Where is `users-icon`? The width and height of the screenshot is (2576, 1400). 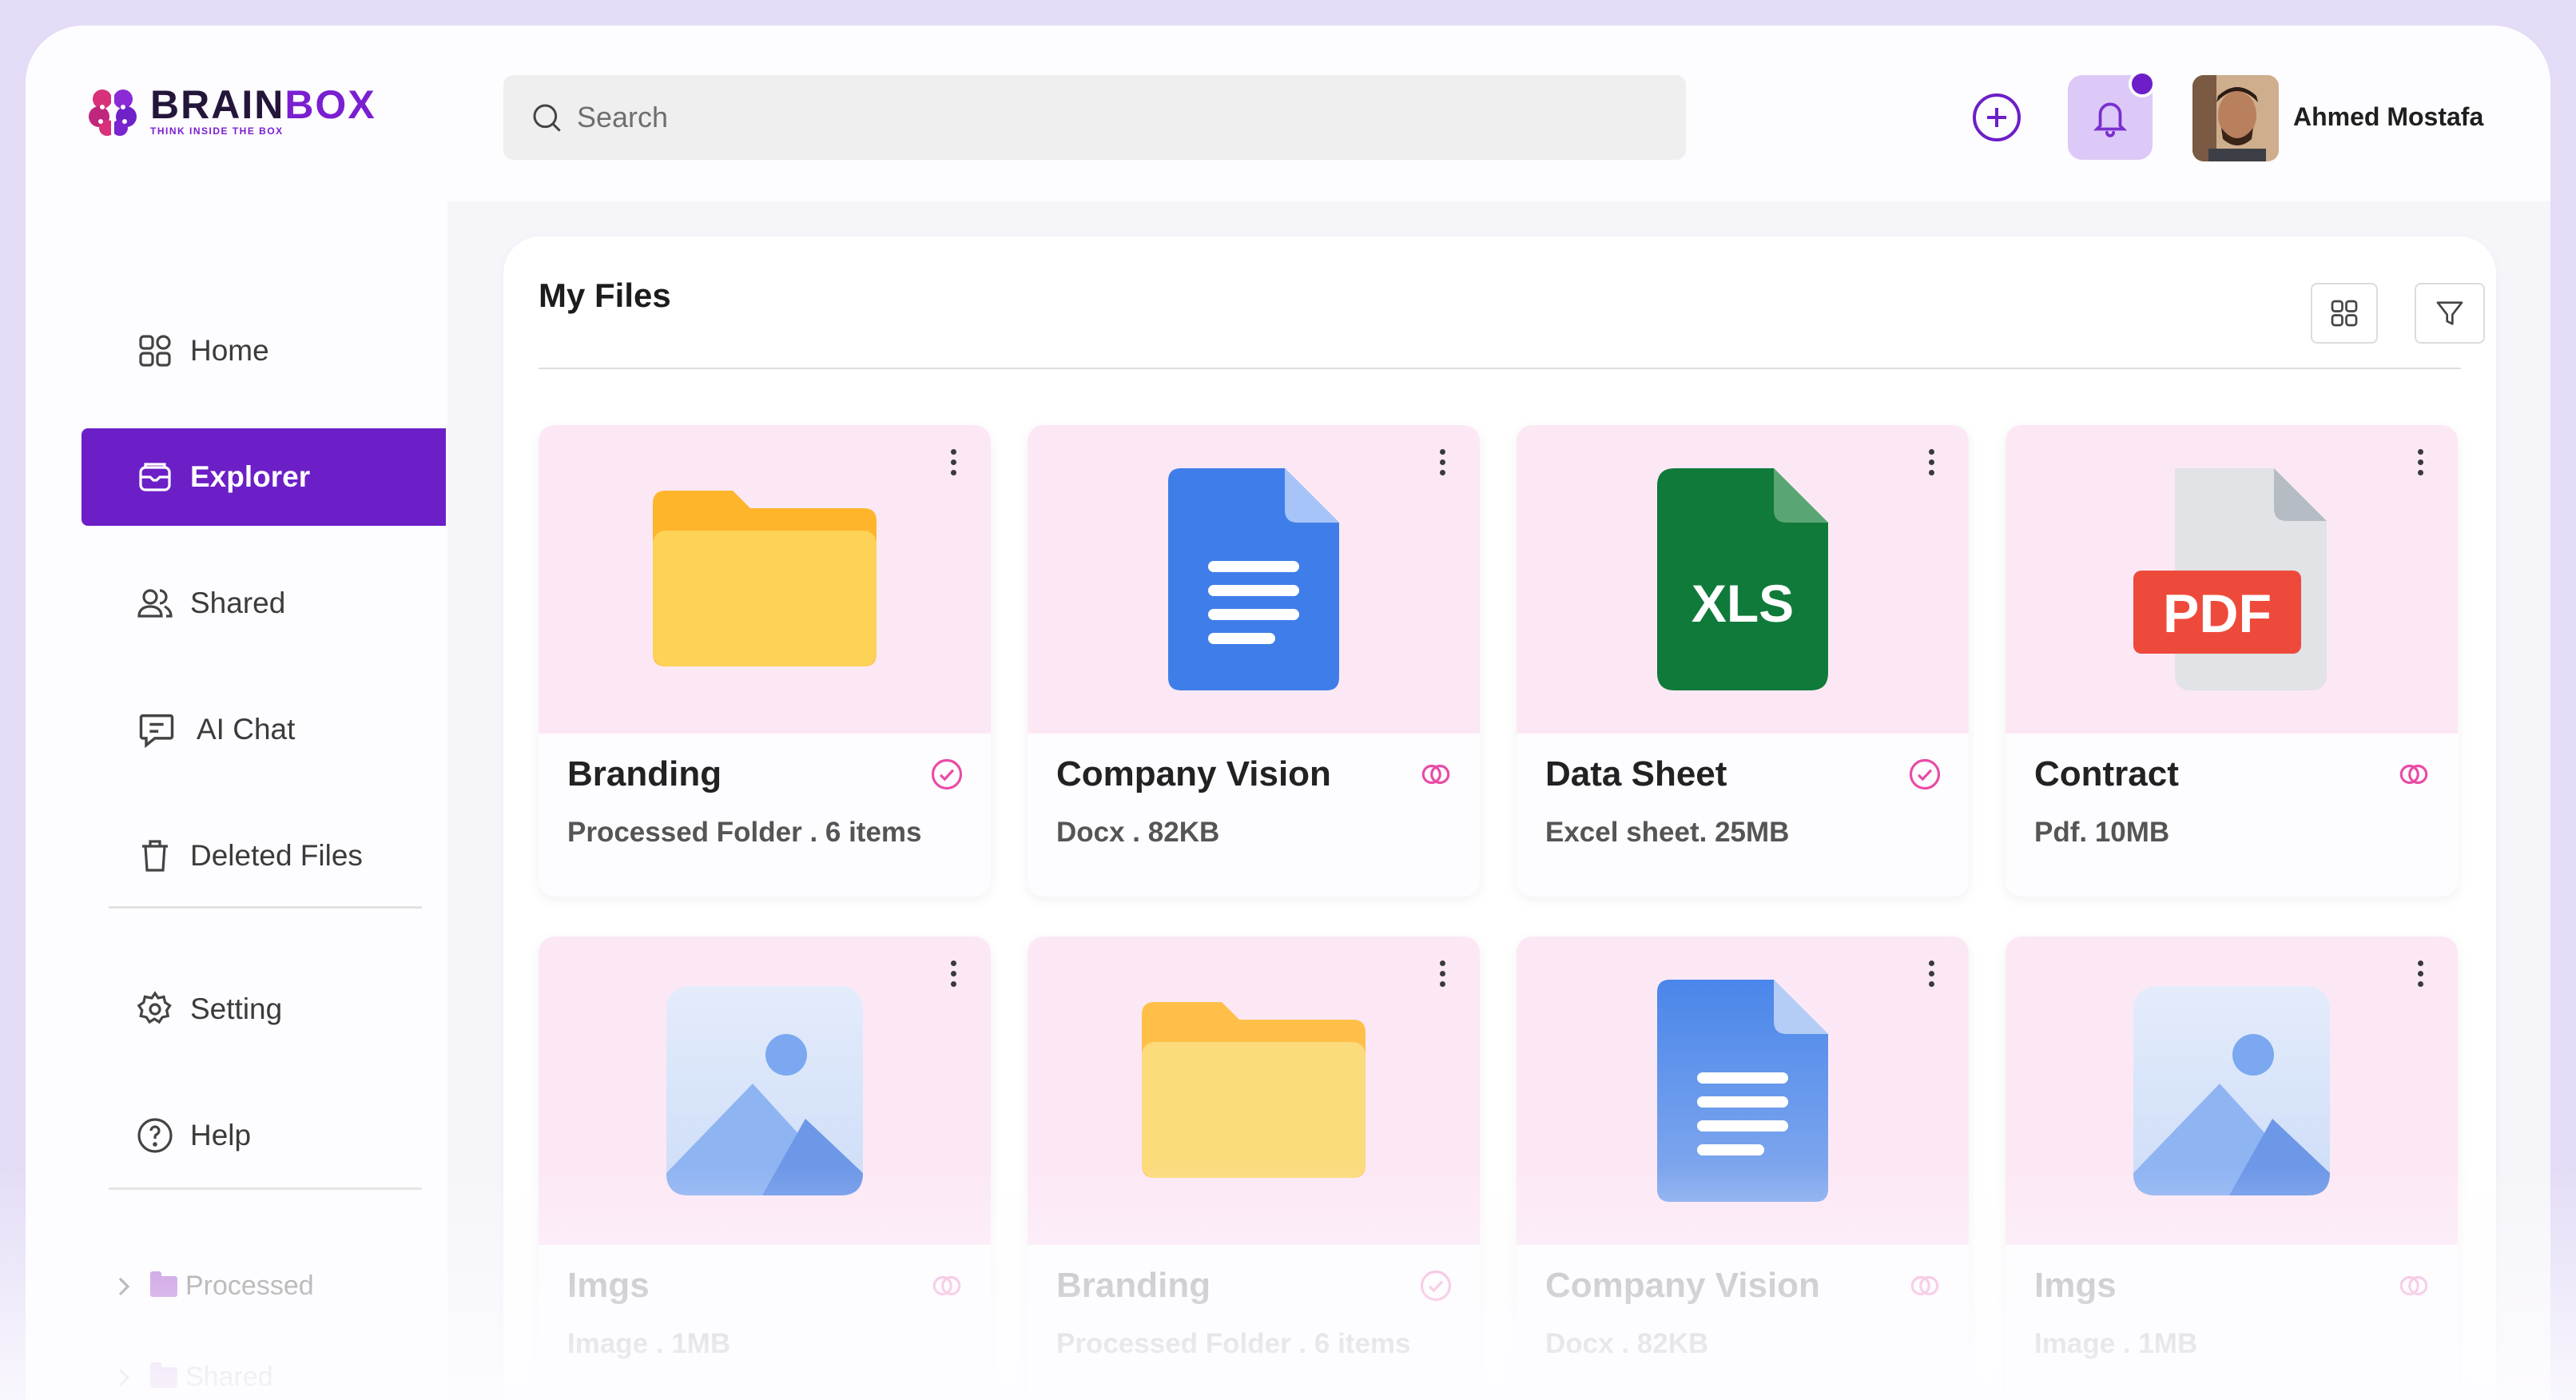 users-icon is located at coordinates (155, 603).